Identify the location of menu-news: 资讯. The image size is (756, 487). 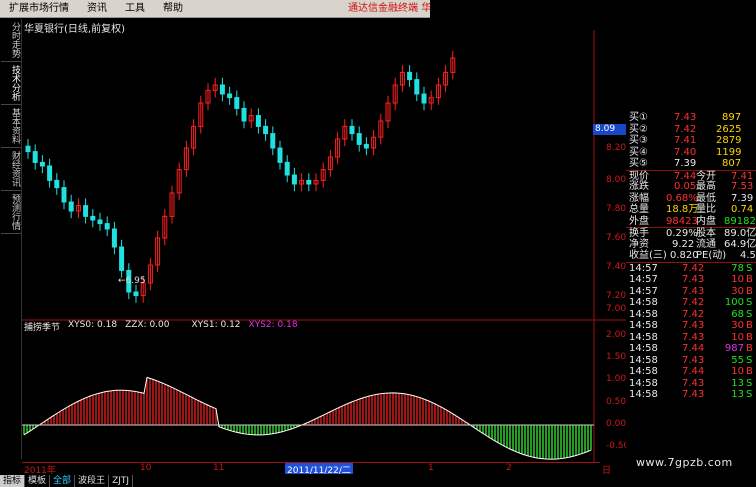
(97, 9).